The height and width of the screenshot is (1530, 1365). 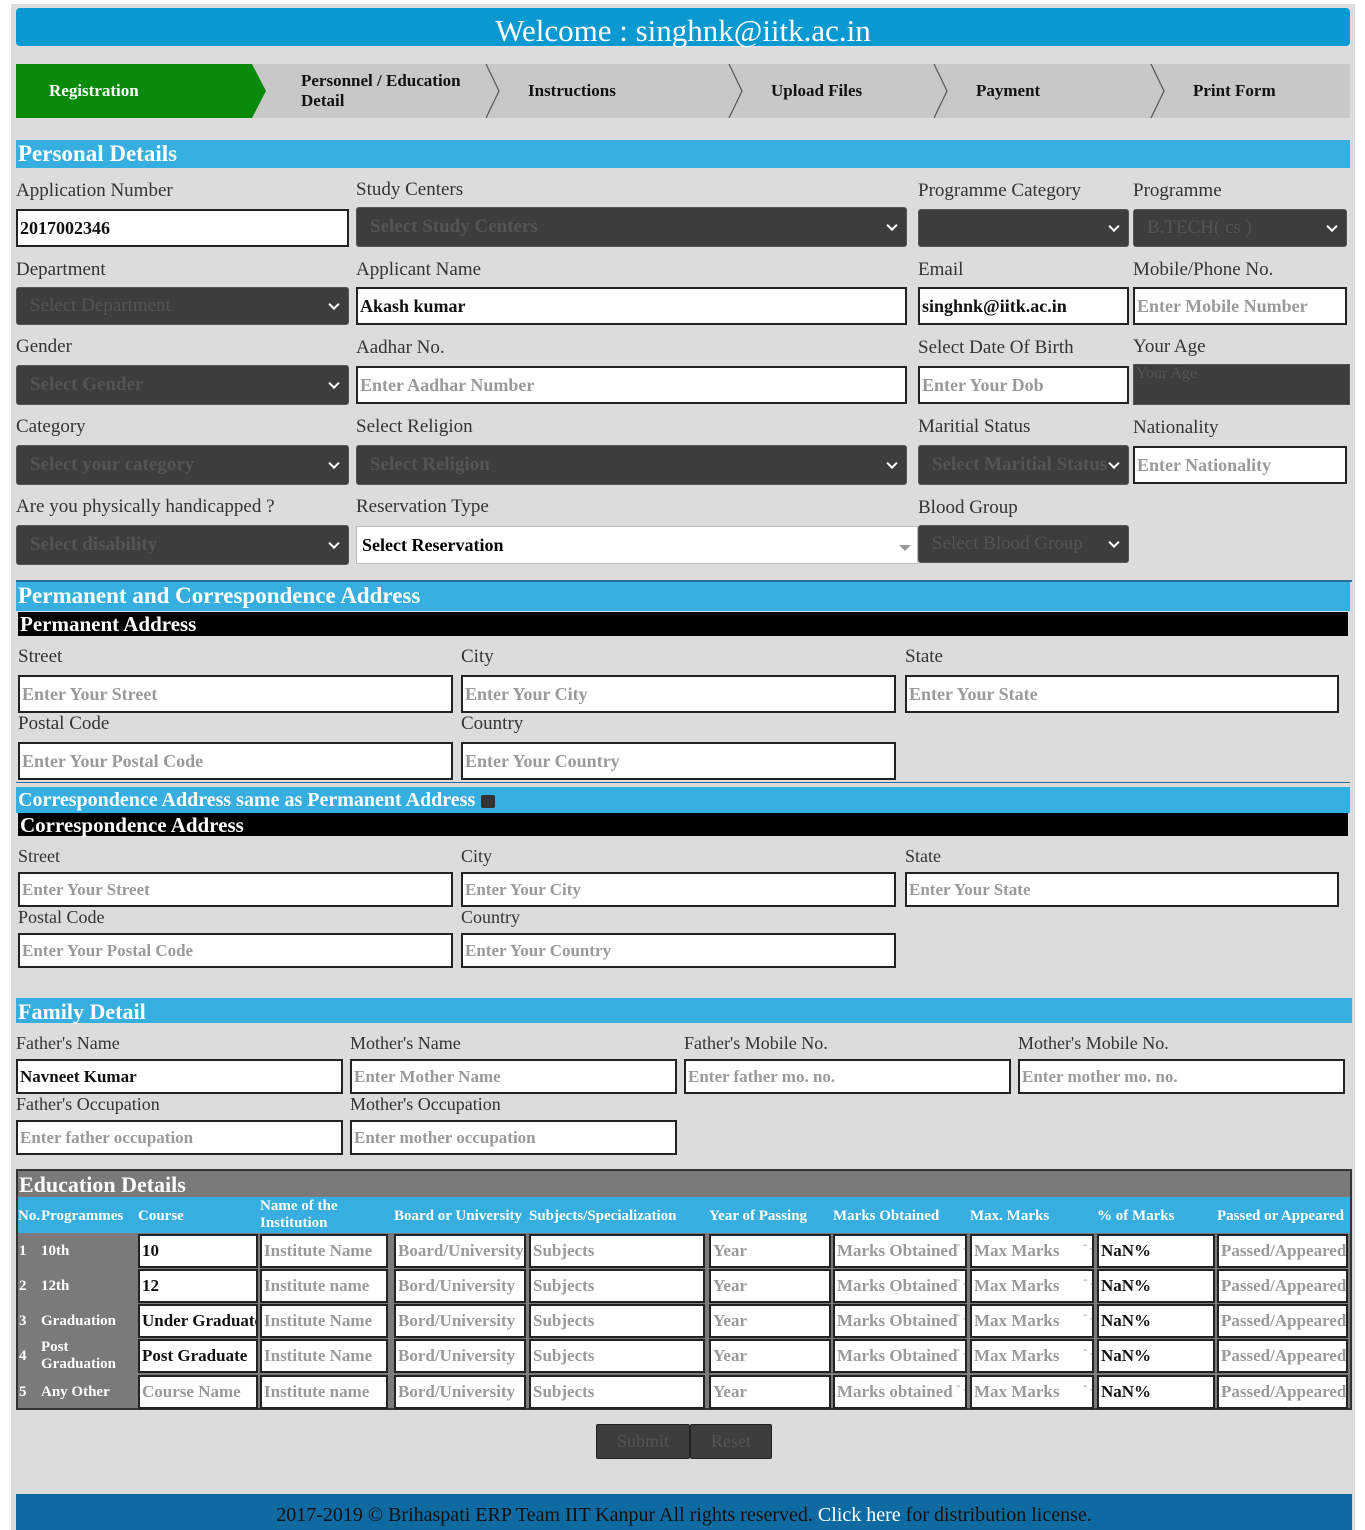 What do you see at coordinates (1268, 91) in the screenshot?
I see `step-print-form: Print Form` at bounding box center [1268, 91].